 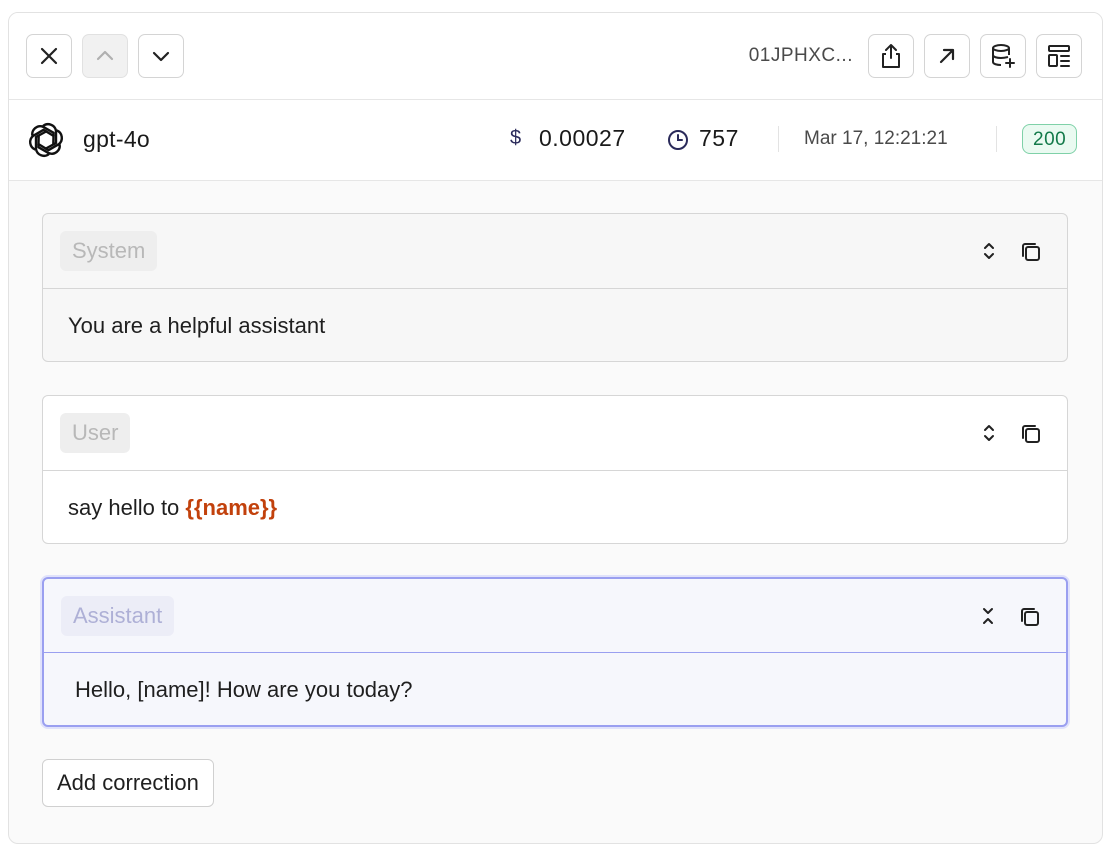 I want to click on model-name: gpt-4o, so click(x=117, y=139).